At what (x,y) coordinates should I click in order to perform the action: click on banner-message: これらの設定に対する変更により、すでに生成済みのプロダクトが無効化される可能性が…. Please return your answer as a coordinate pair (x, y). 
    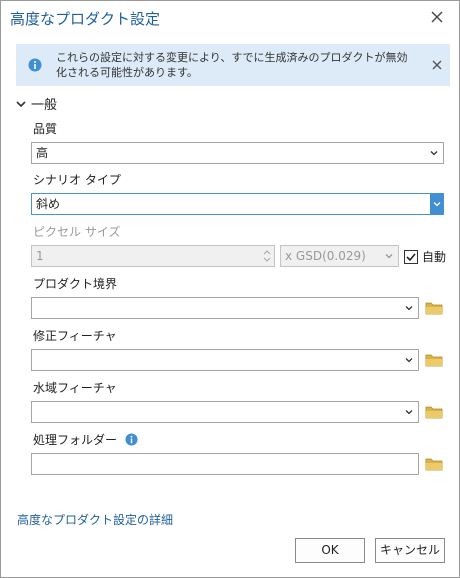
    Looking at the image, I should click on (232, 65).